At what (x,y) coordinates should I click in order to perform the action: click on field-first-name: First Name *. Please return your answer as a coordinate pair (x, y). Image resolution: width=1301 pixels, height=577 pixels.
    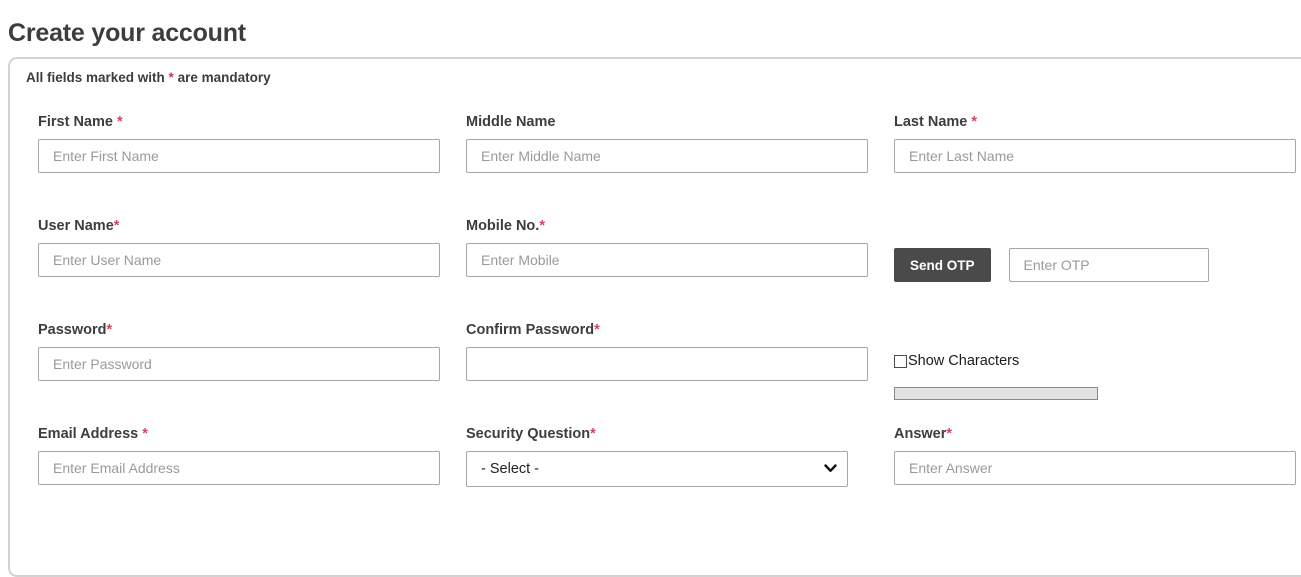
    Looking at the image, I should click on (239, 143).